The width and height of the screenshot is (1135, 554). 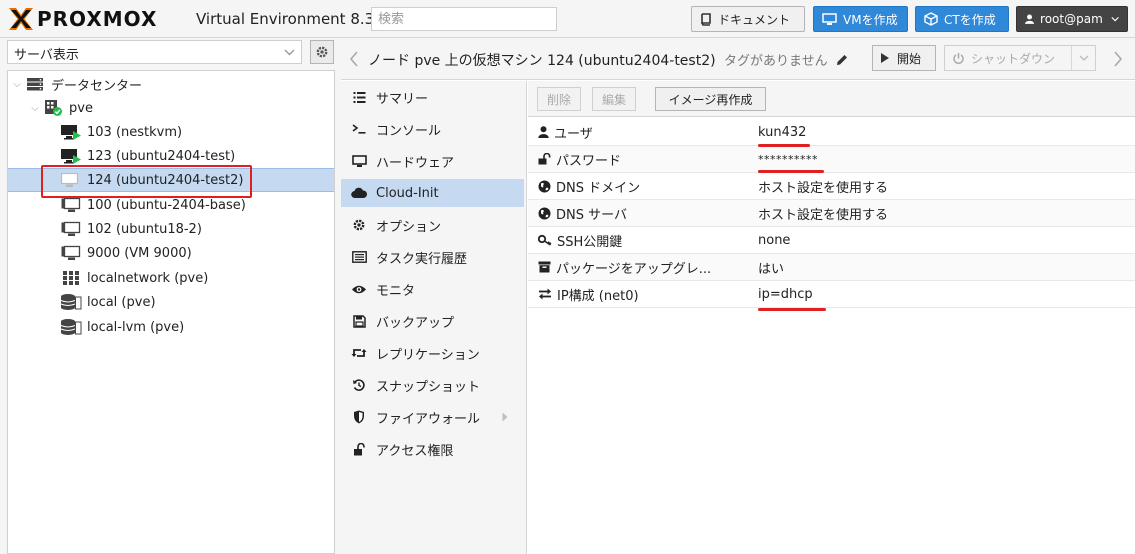 What do you see at coordinates (792, 309) in the screenshot?
I see `value-underline-ip-config` at bounding box center [792, 309].